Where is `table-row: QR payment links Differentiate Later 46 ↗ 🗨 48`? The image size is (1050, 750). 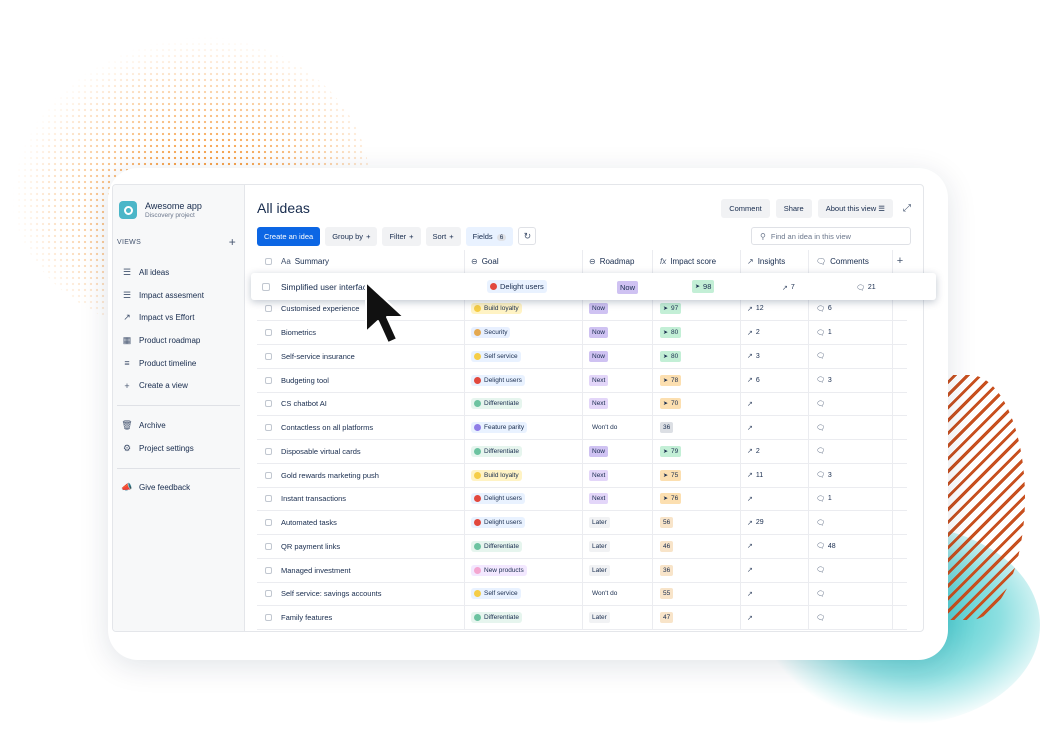
table-row: QR payment links Differentiate Later 46 ↗ 🗨 48 is located at coordinates (582, 547).